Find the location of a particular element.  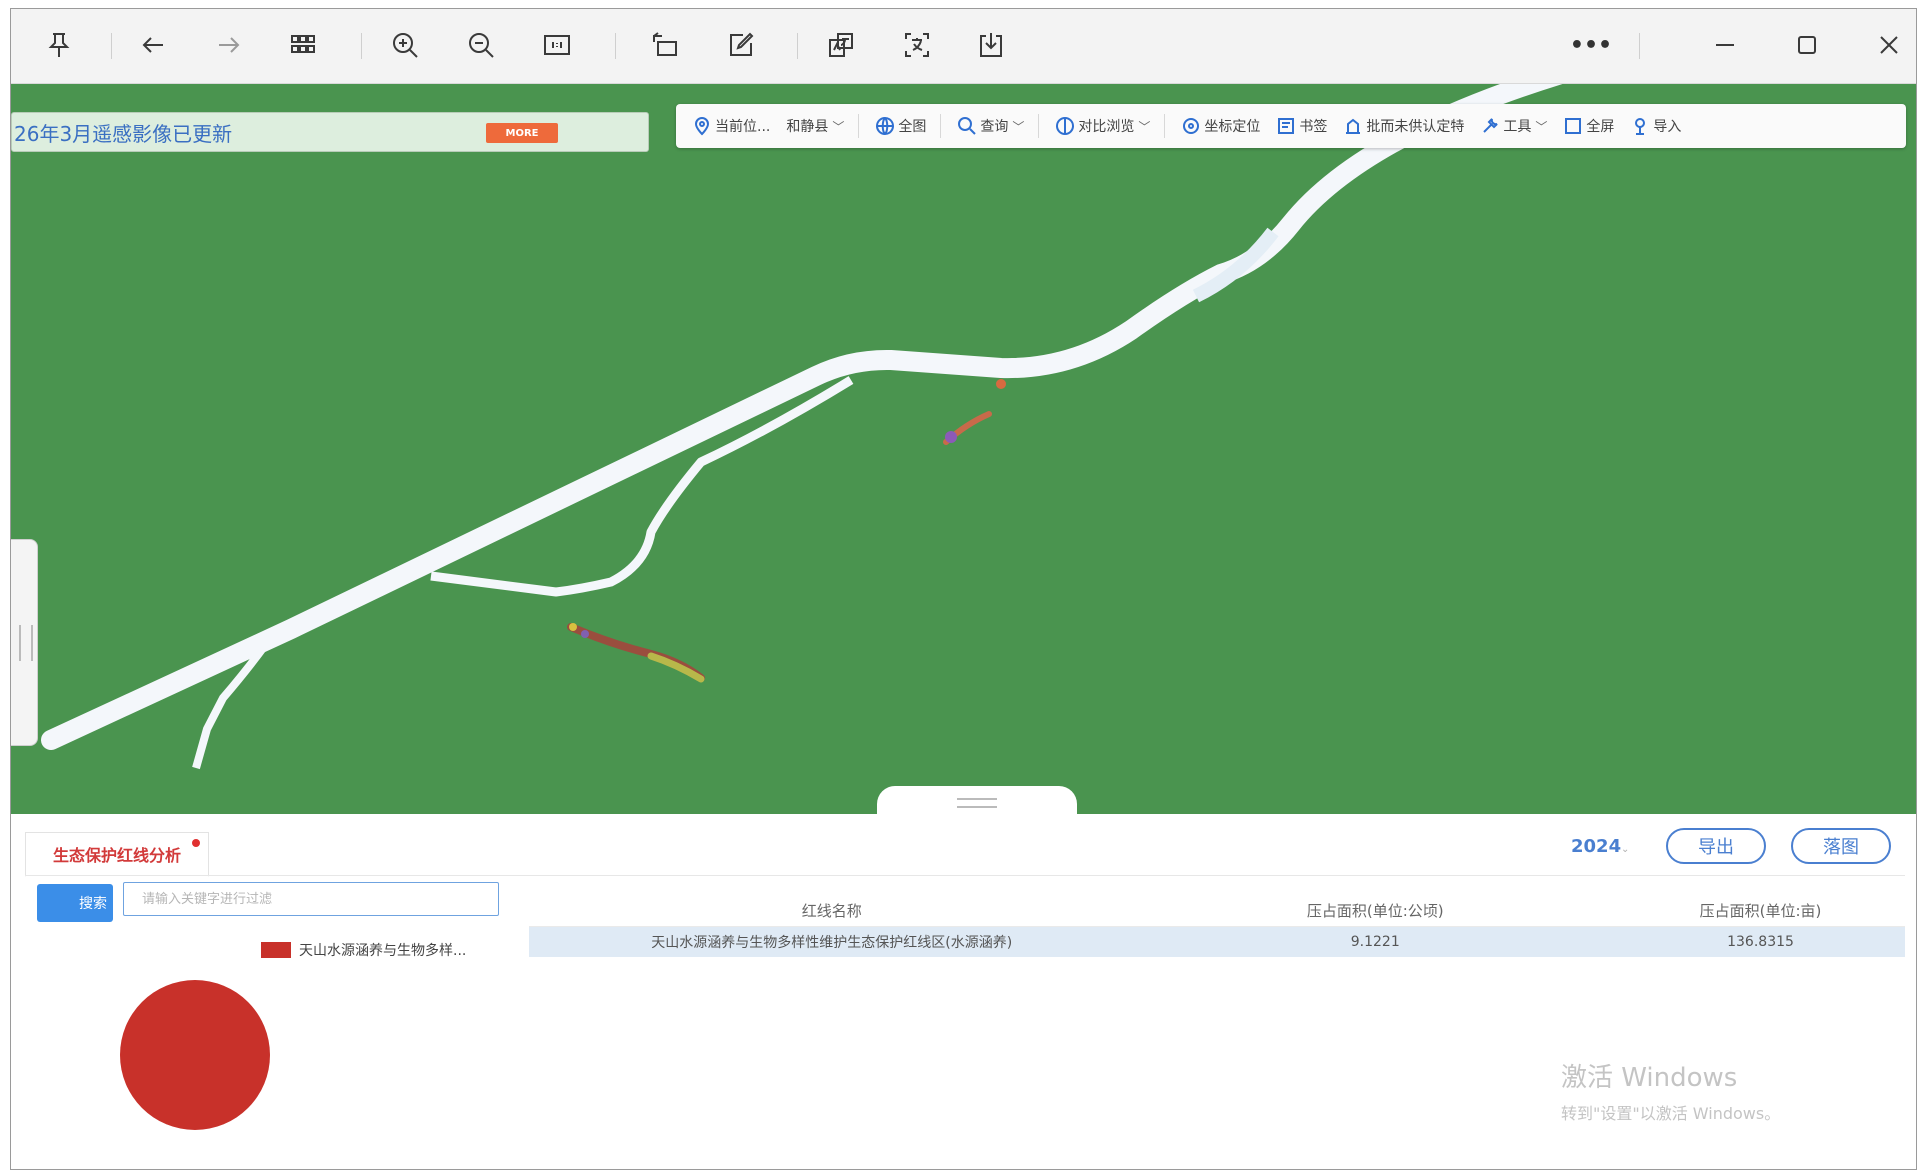

more-button: MORE is located at coordinates (522, 133).